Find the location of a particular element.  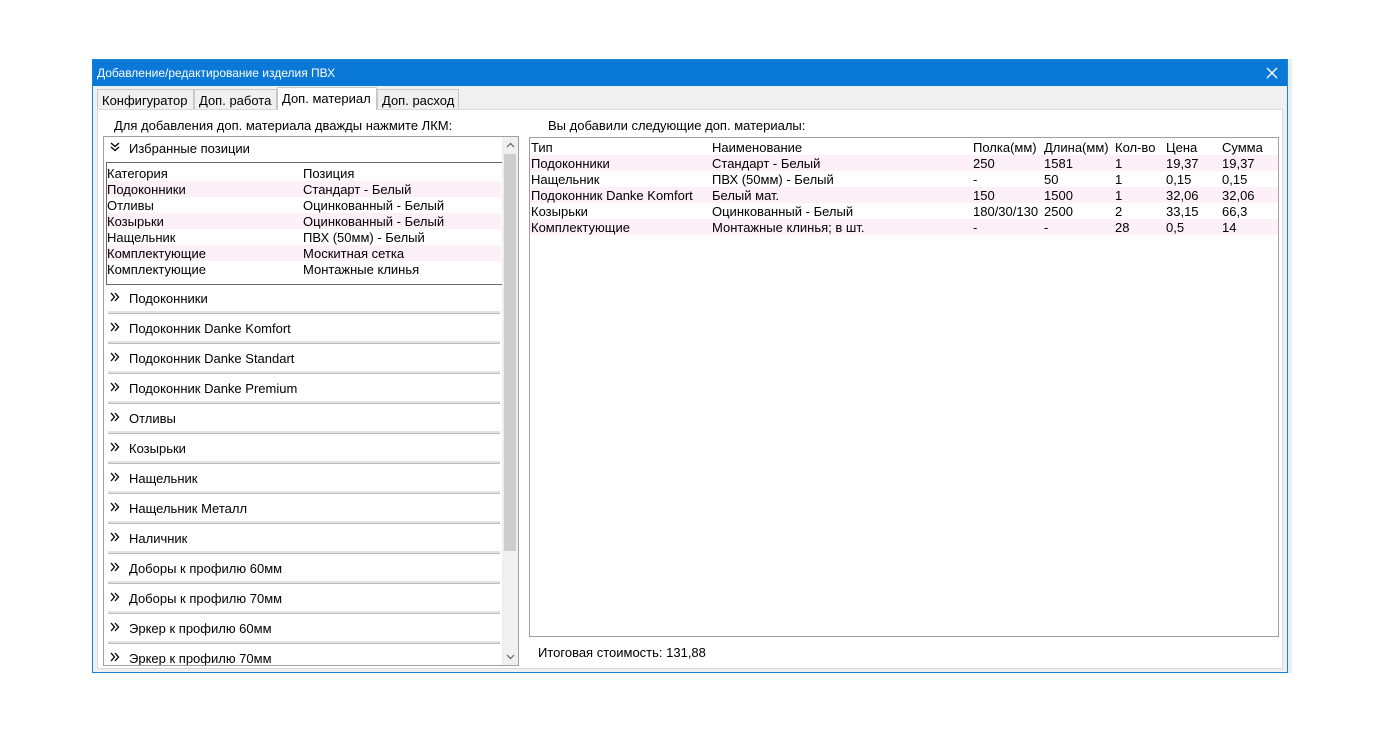

scroll-up-button is located at coordinates (510, 145).